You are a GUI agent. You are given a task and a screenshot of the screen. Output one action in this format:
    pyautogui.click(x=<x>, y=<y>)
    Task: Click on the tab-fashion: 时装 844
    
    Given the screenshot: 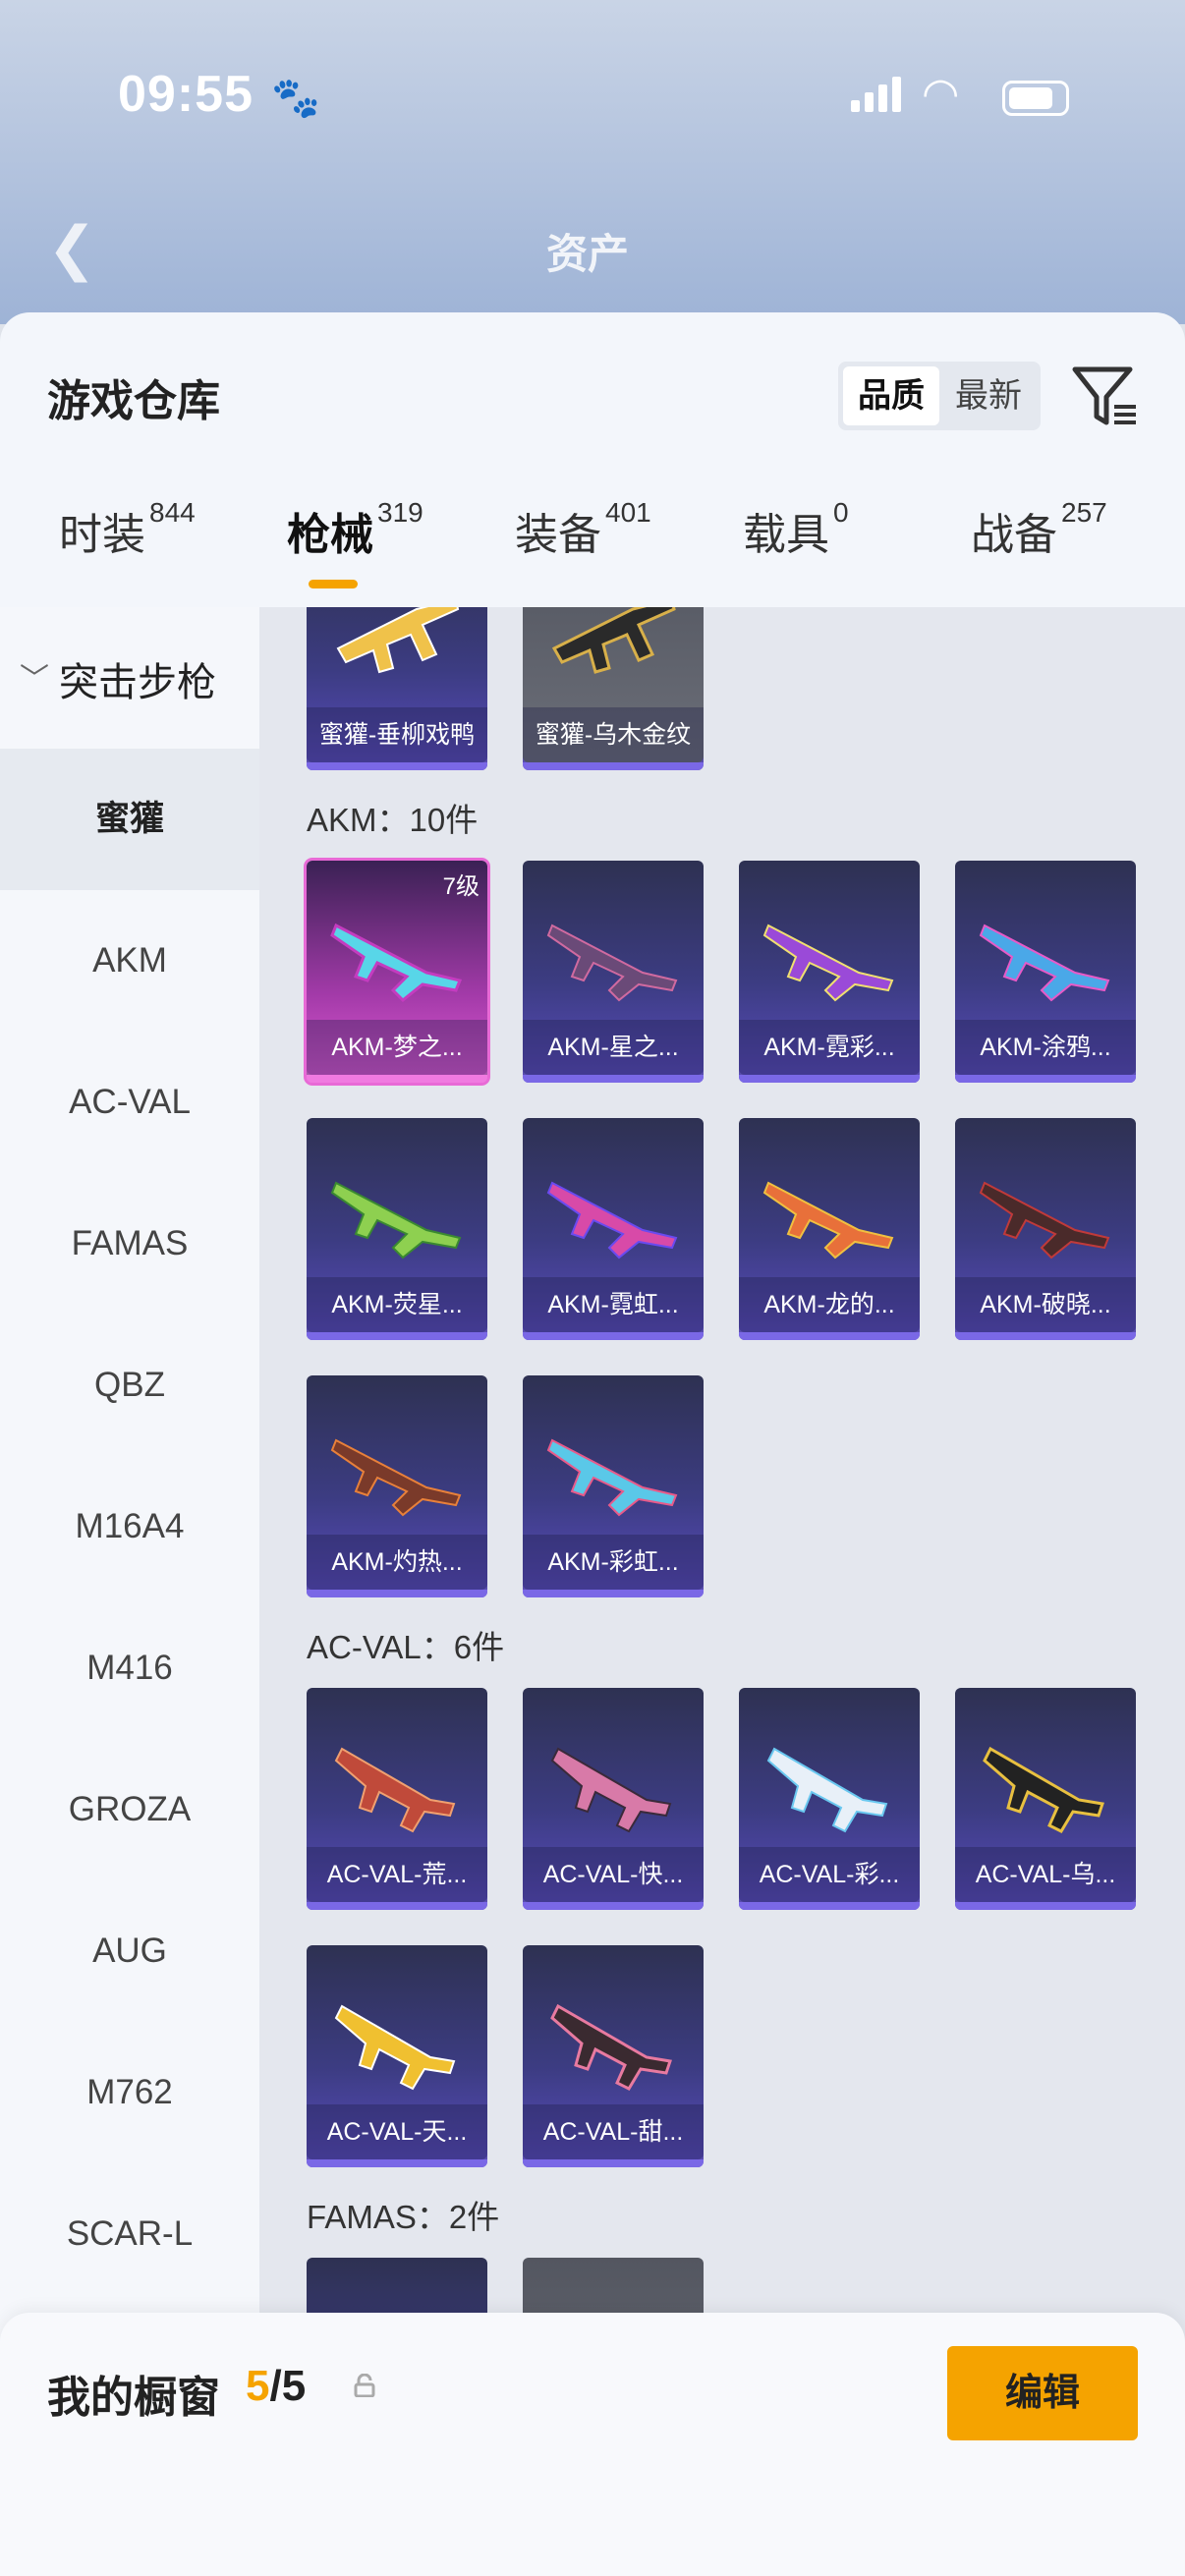 What is the action you would take?
    pyautogui.click(x=128, y=552)
    